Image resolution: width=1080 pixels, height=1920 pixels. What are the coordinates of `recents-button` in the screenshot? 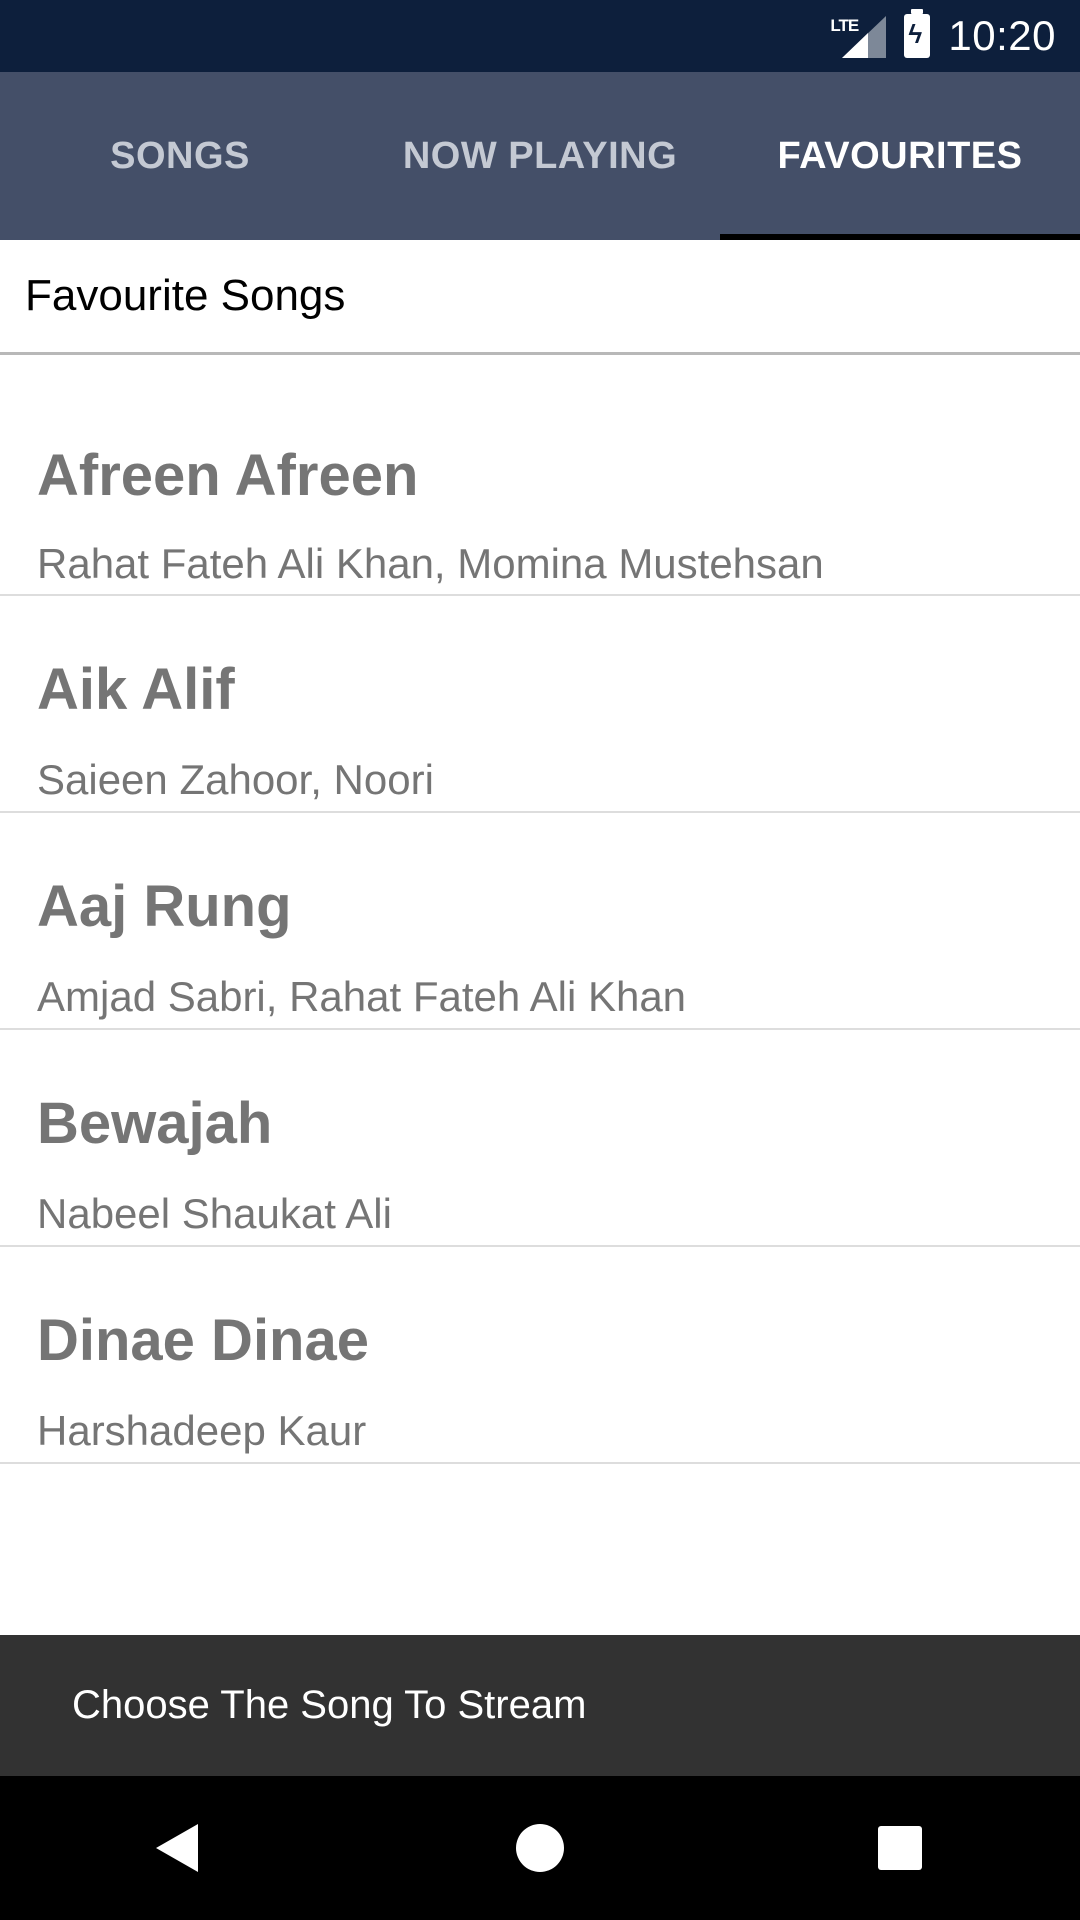 It's located at (900, 1848).